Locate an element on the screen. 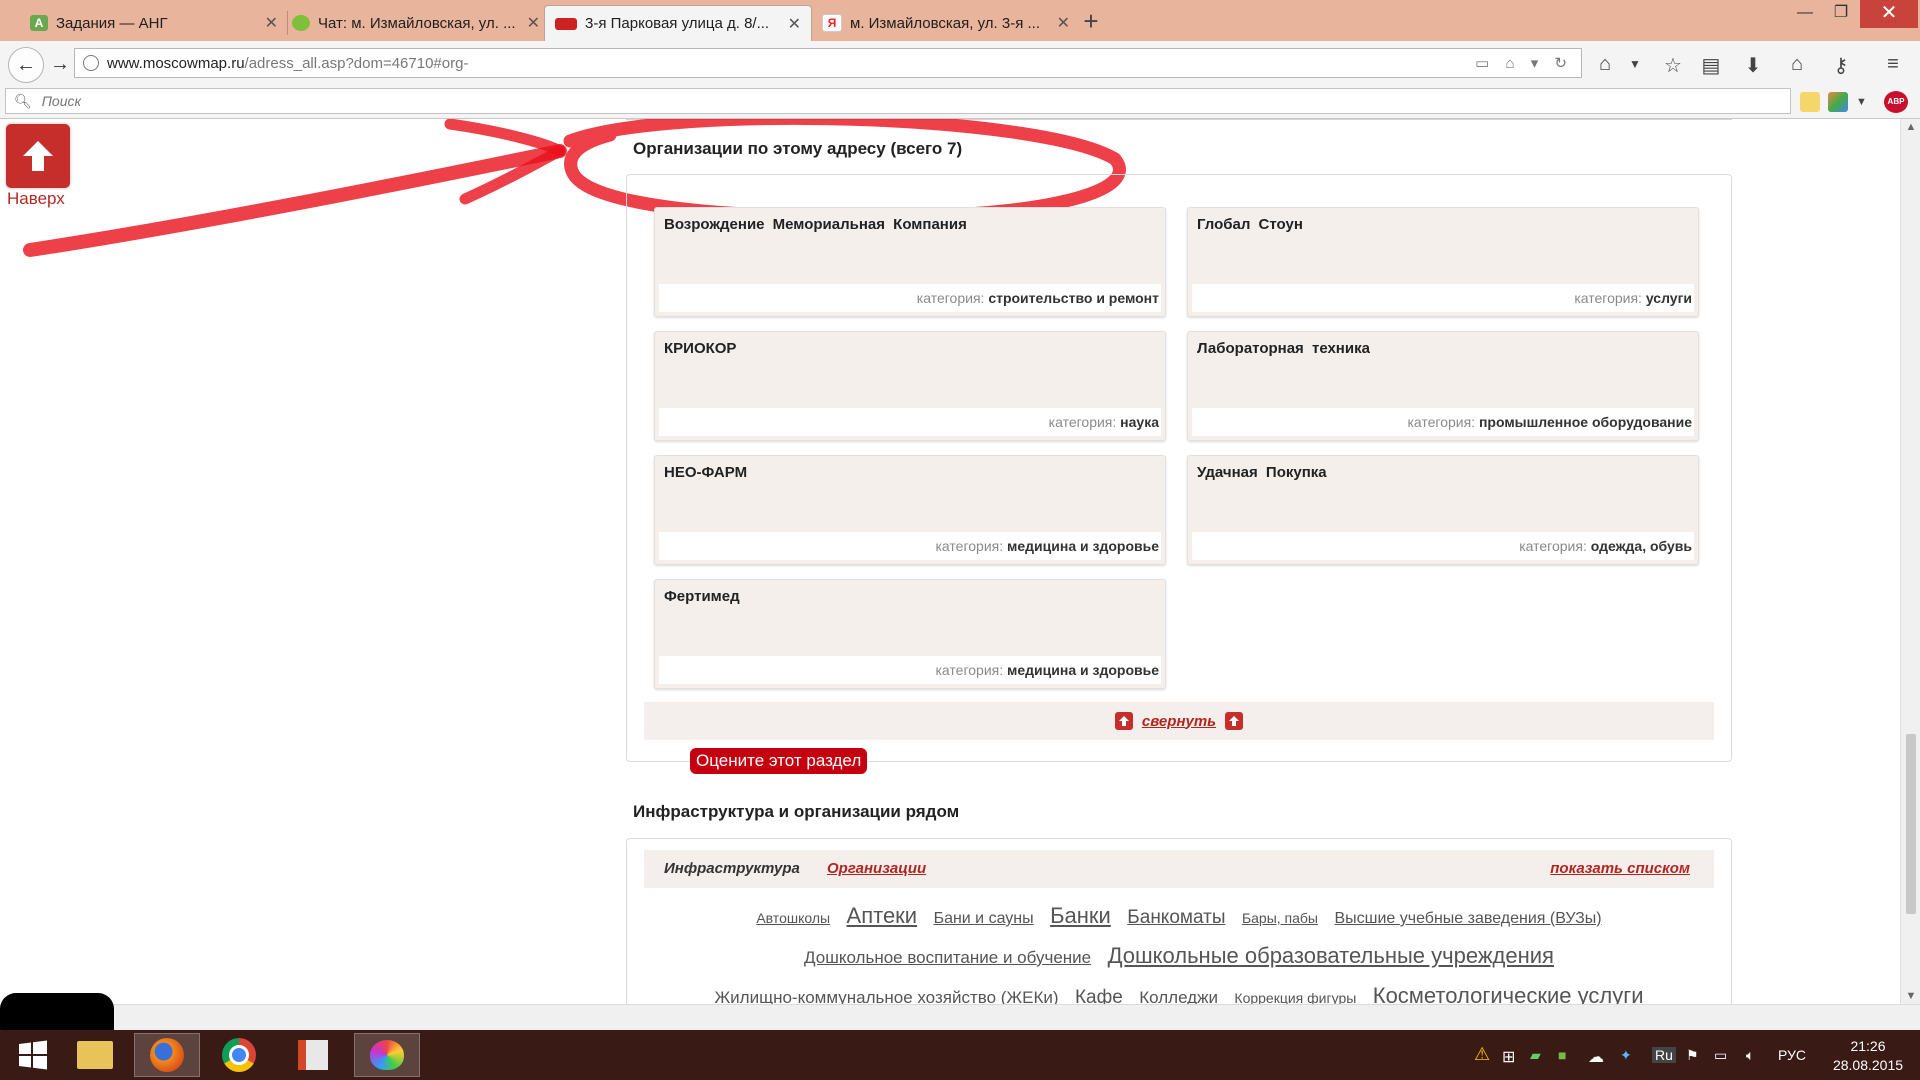 The width and height of the screenshot is (1920, 1080). org-name: Фертимед is located at coordinates (702, 596).